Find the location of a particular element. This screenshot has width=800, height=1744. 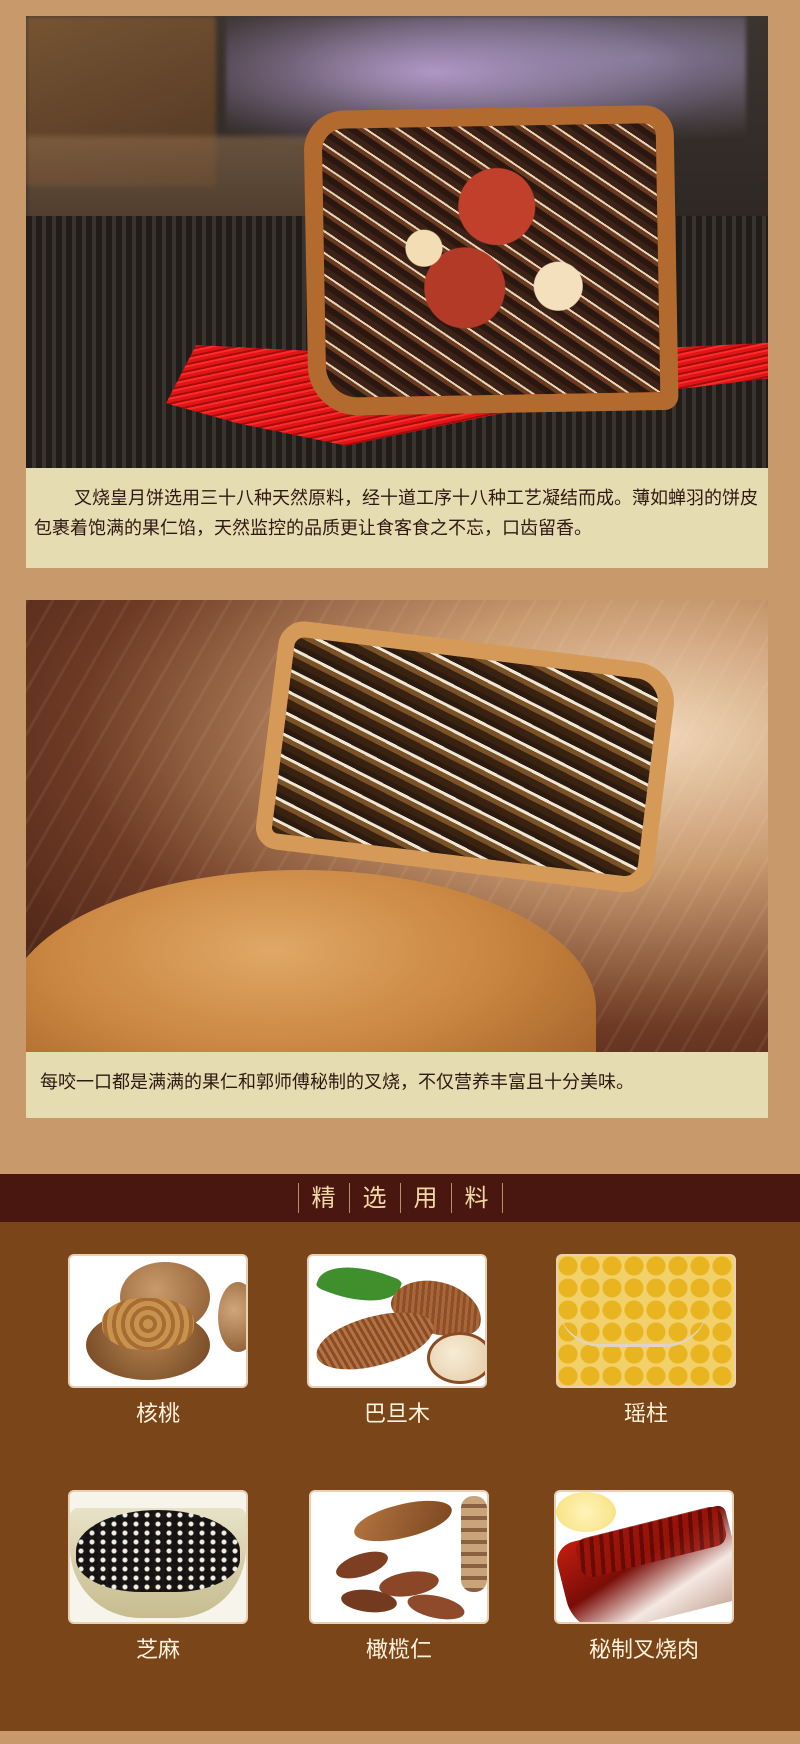

section-header-band: 精 选 用 料 is located at coordinates (400, 1198).